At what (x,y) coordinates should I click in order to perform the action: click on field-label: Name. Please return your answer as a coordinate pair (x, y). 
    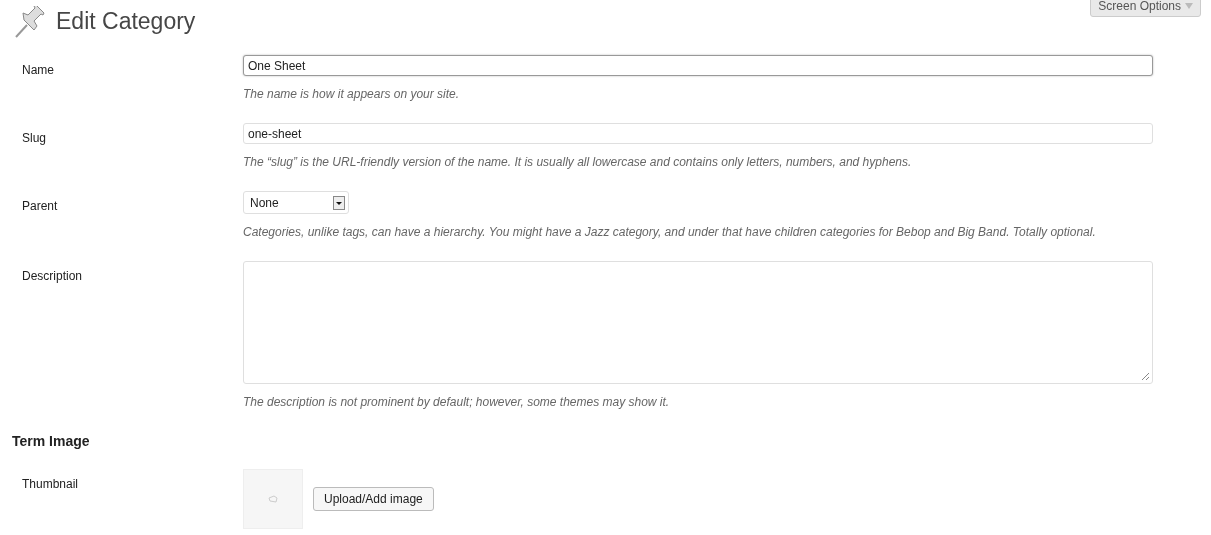
    Looking at the image, I should click on (38, 70).